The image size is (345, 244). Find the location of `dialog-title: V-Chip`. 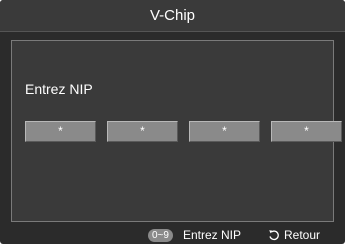

dialog-title: V-Chip is located at coordinates (172, 16).